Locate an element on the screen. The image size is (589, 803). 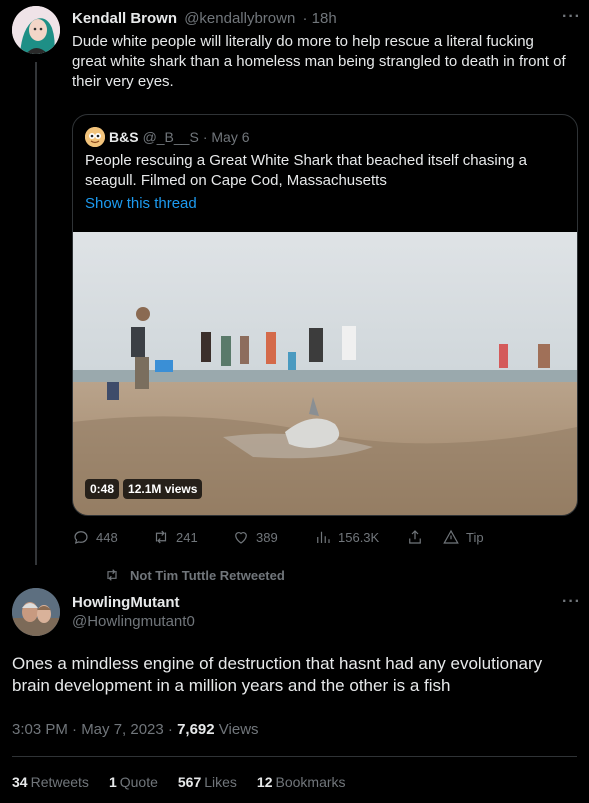
reply-timestamp-row: 3:03 PM · May 7, 2023 · 7,692 Views is located at coordinates (135, 729).